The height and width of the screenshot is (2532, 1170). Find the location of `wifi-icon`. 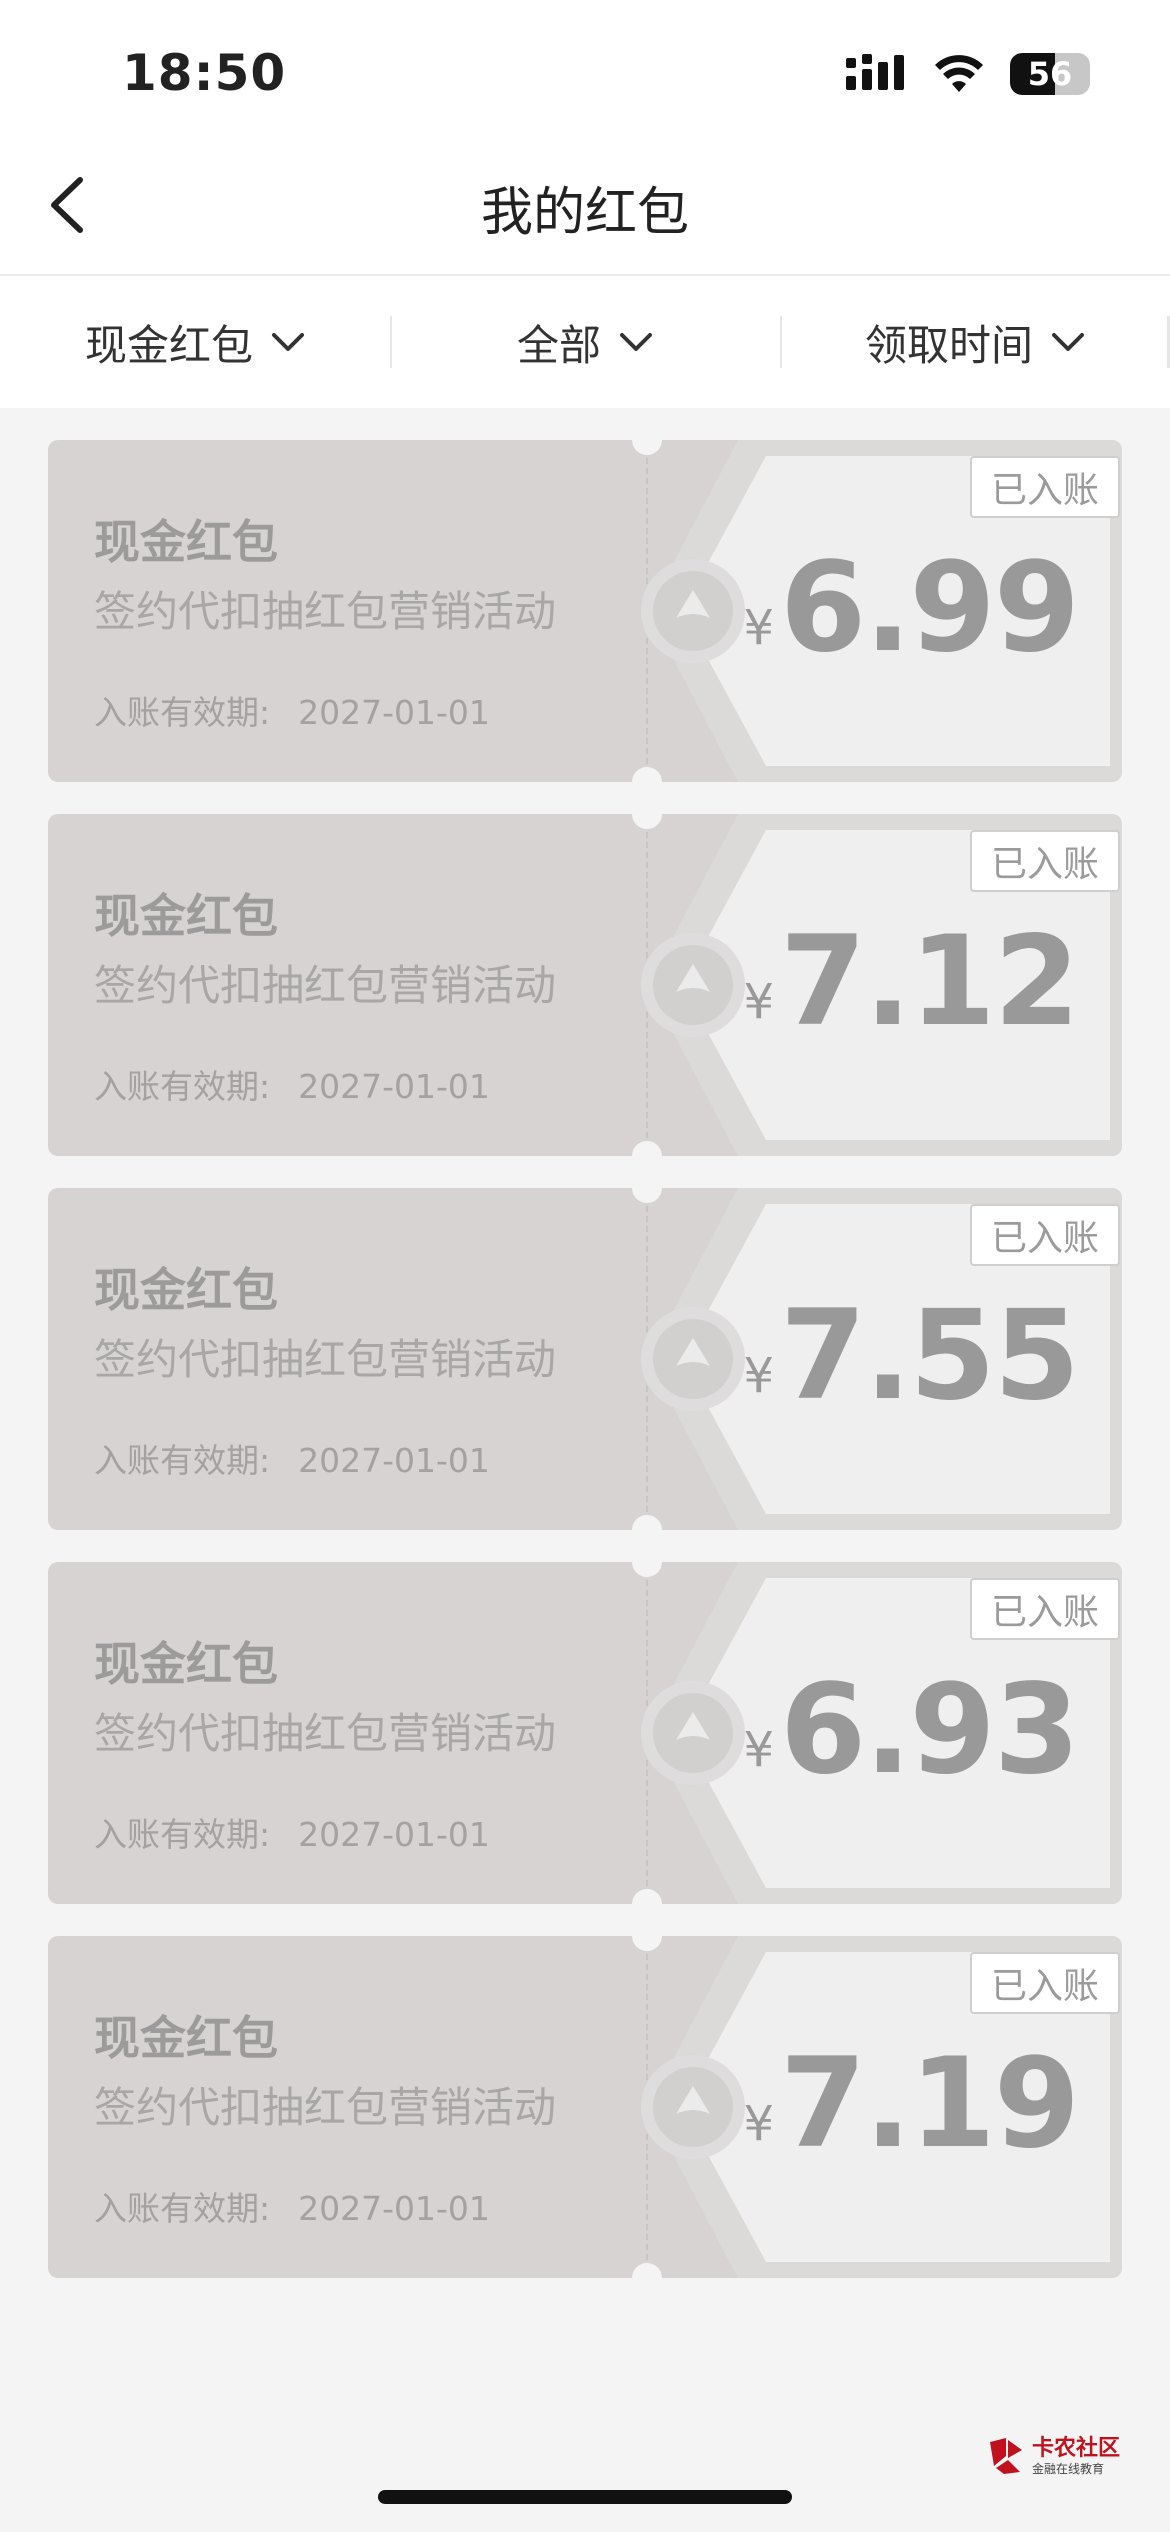

wifi-icon is located at coordinates (959, 73).